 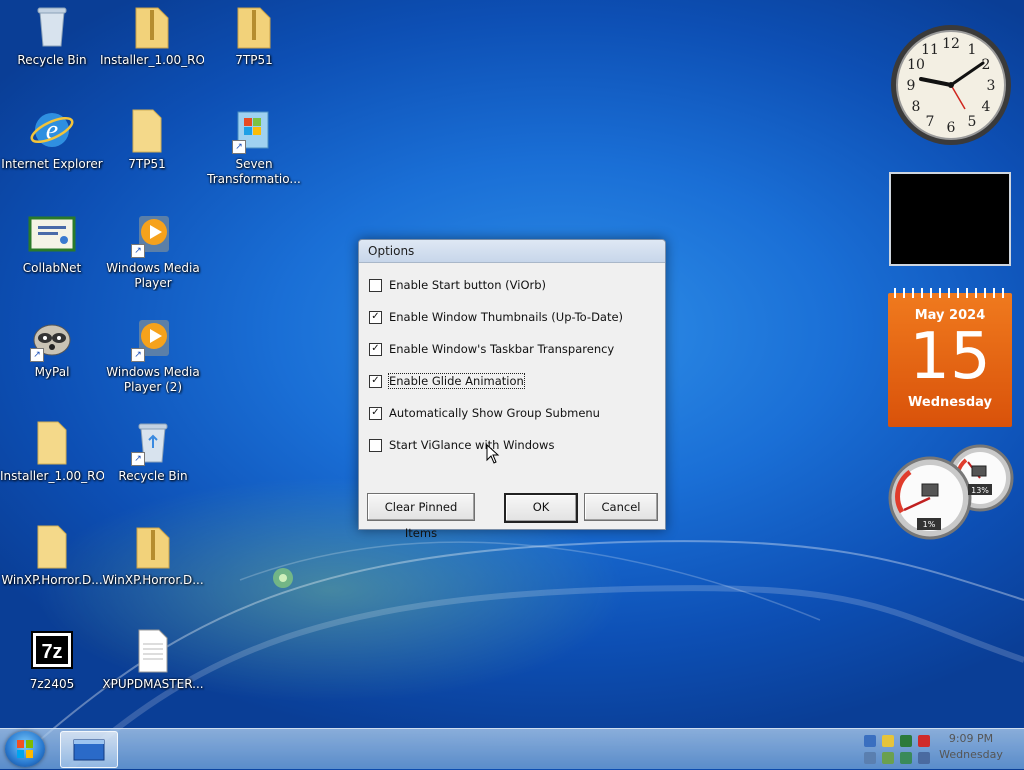 What do you see at coordinates (906, 758) in the screenshot?
I see `action-center-icon` at bounding box center [906, 758].